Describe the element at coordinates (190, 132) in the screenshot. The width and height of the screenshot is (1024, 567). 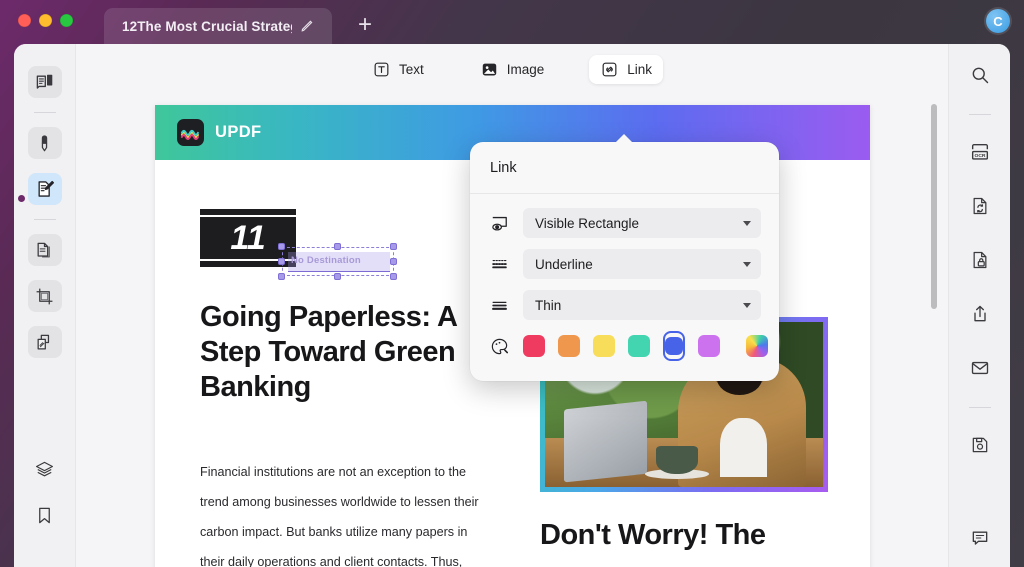
I see `updf-logo-icon` at that location.